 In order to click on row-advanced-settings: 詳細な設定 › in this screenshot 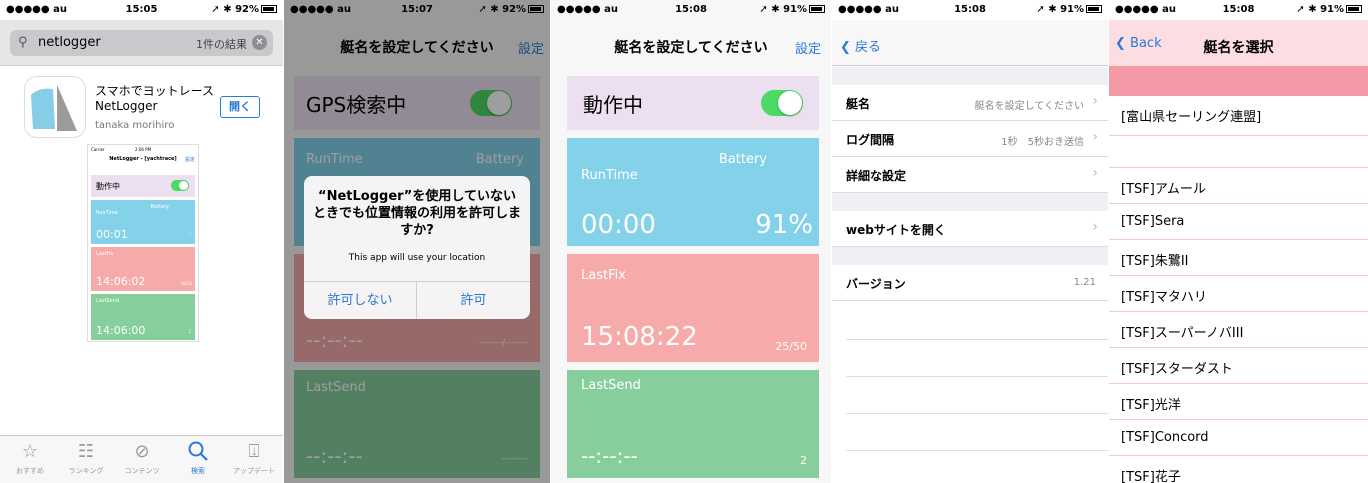, I will do `click(970, 175)`.